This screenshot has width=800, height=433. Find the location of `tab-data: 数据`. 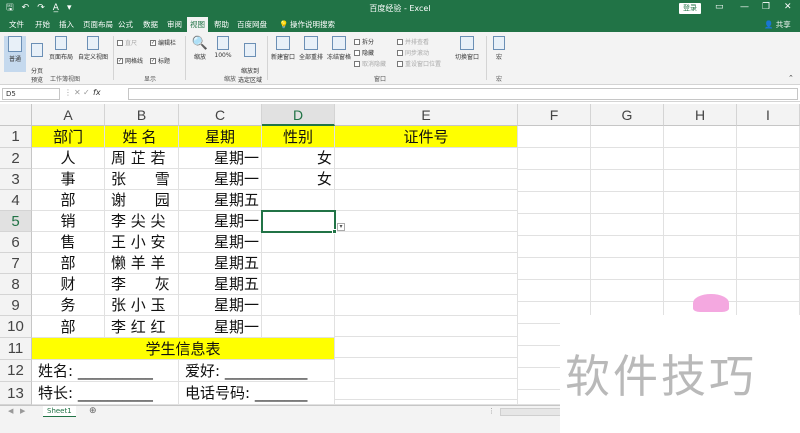

tab-data: 数据 is located at coordinates (150, 24).